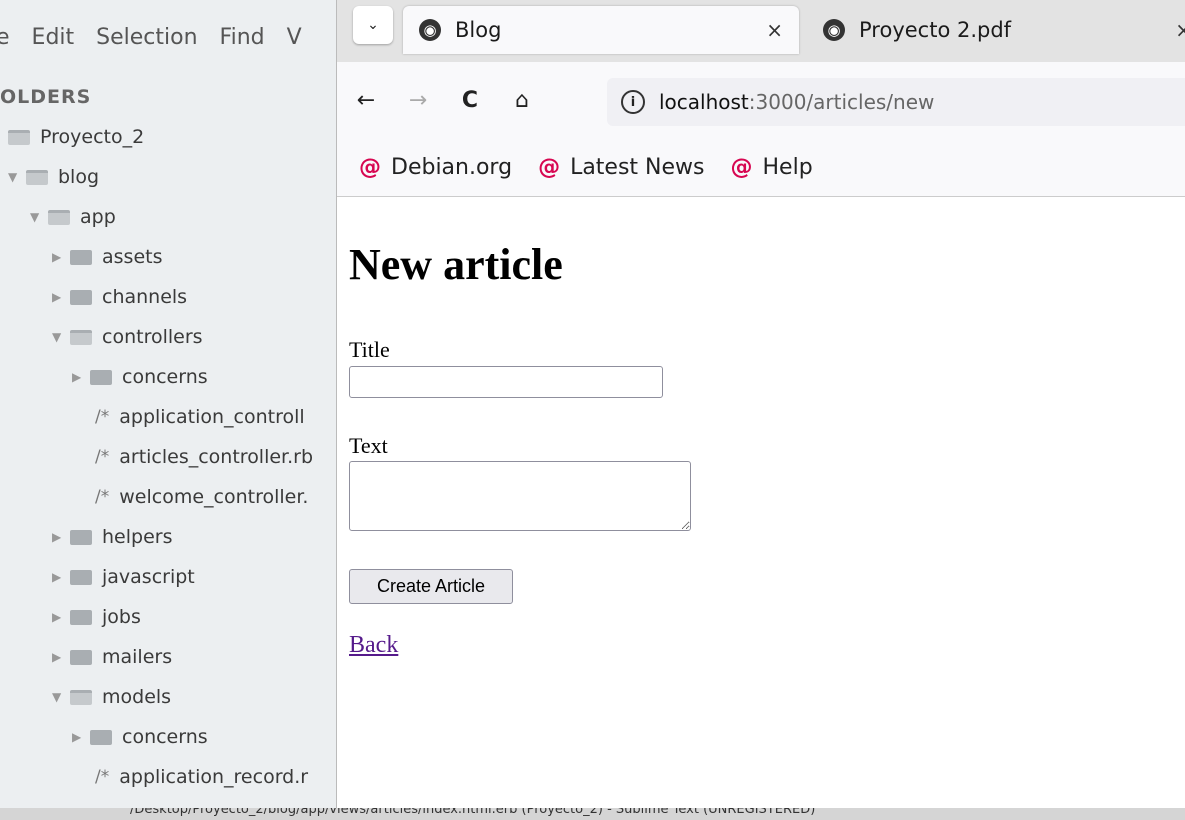  I want to click on back-arrow-icon: ←, so click(366, 100).